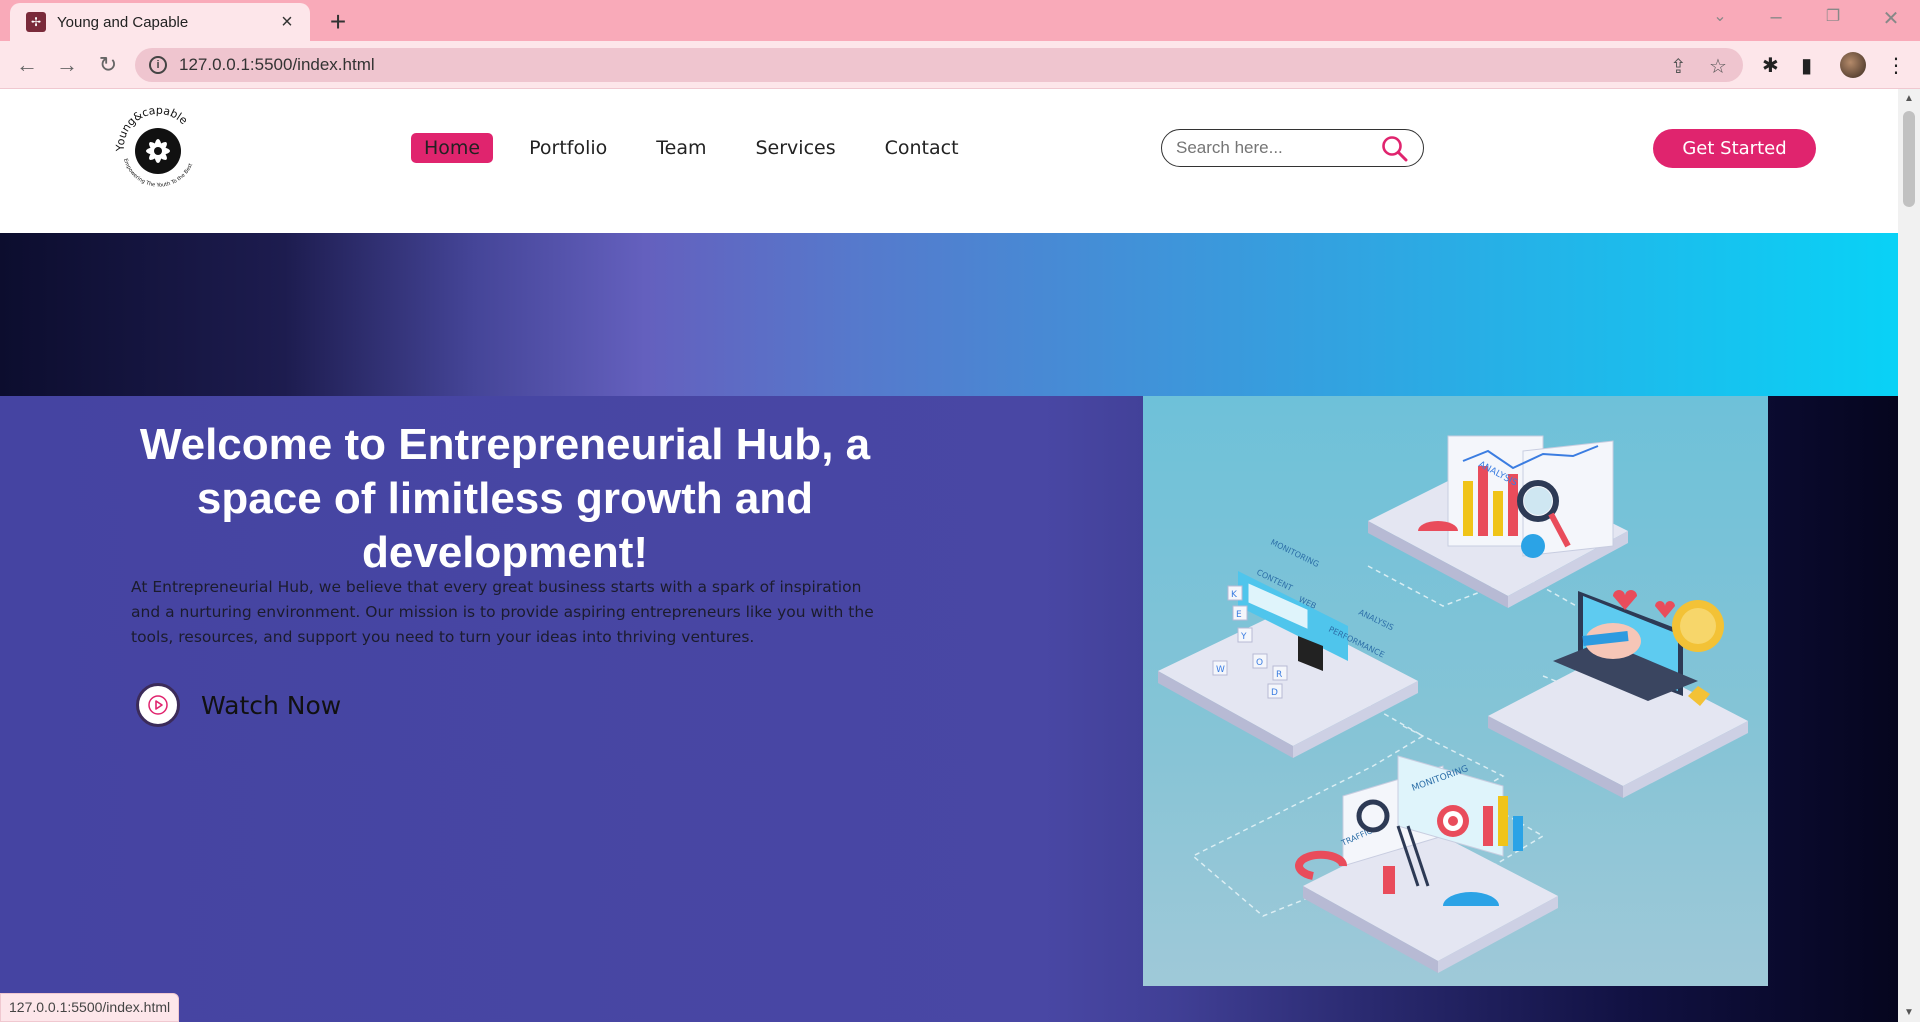 The height and width of the screenshot is (1022, 1920). Describe the element at coordinates (1734, 148) in the screenshot. I see `get-started-button: Get Started` at that location.